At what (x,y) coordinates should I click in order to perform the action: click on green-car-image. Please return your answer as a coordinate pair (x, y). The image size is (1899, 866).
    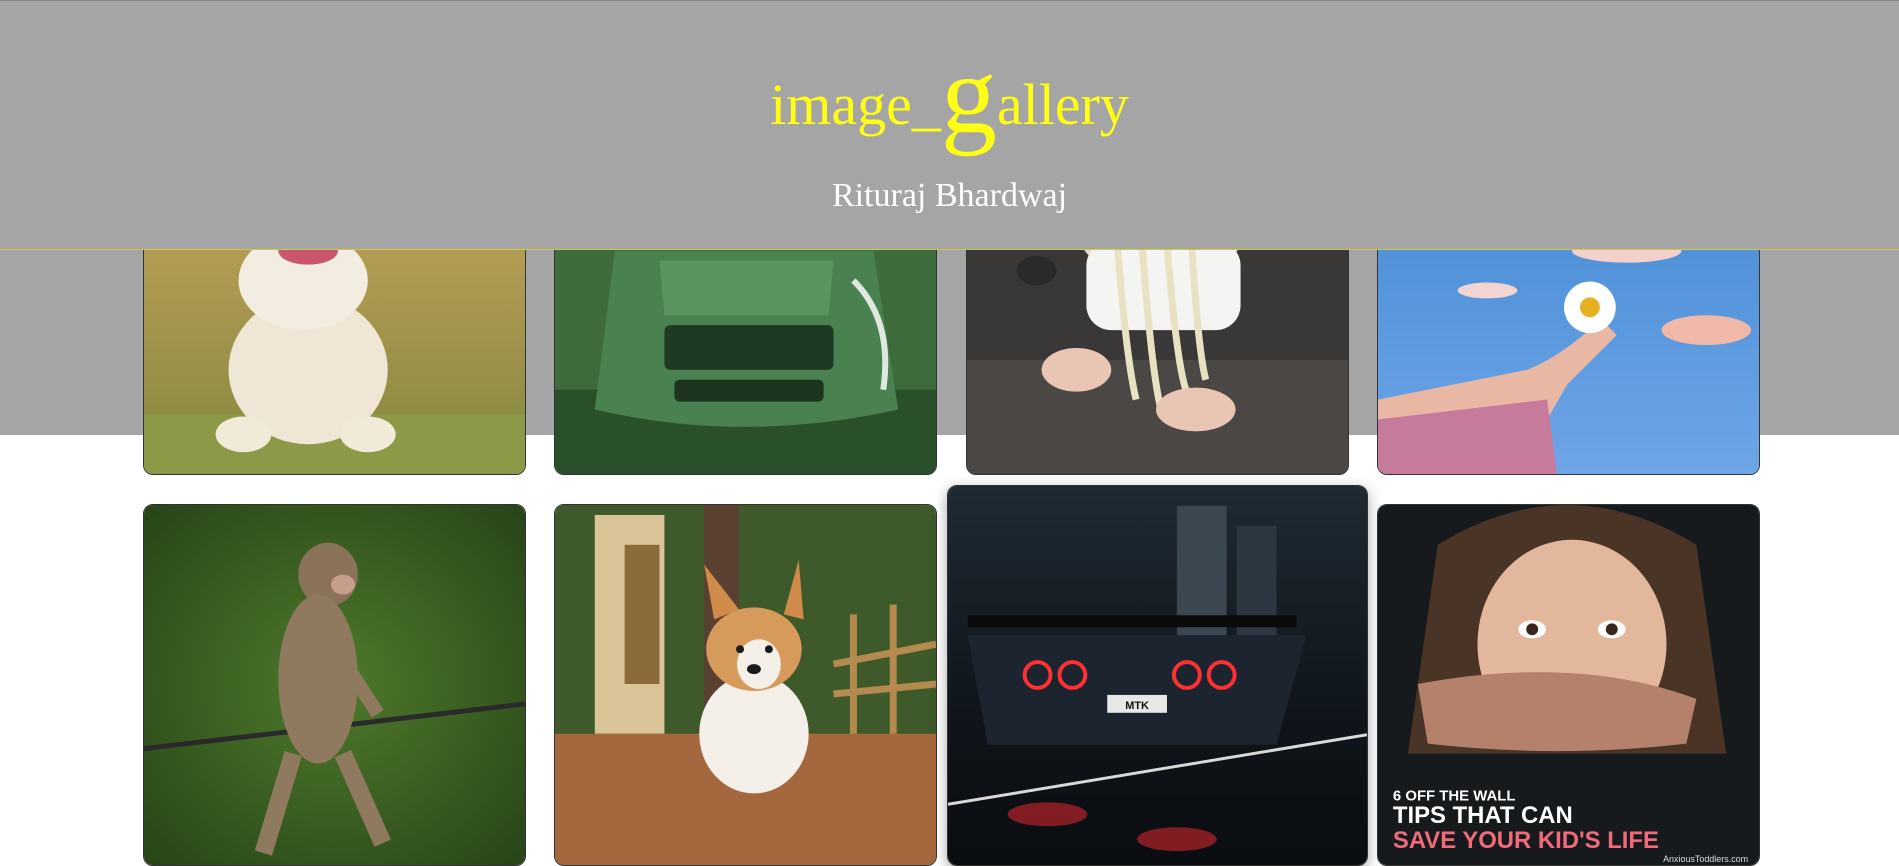
    Looking at the image, I should click on (745, 347).